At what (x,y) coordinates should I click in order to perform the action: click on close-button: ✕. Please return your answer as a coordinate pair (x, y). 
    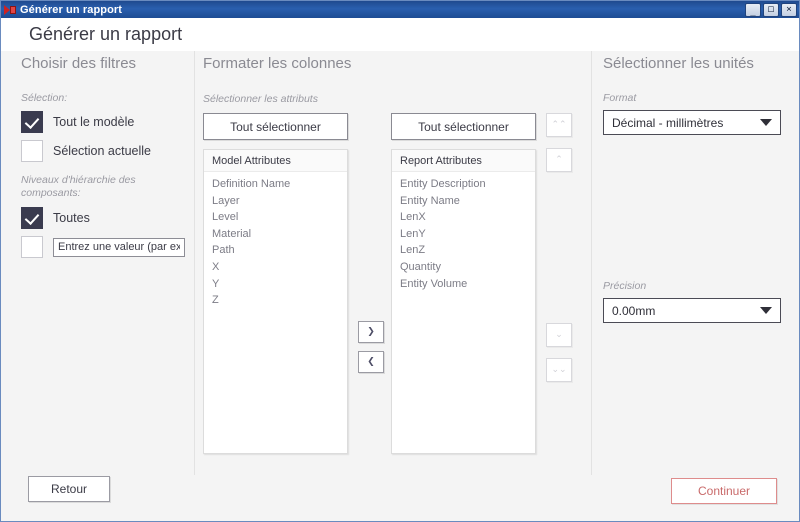
    Looking at the image, I should click on (789, 9).